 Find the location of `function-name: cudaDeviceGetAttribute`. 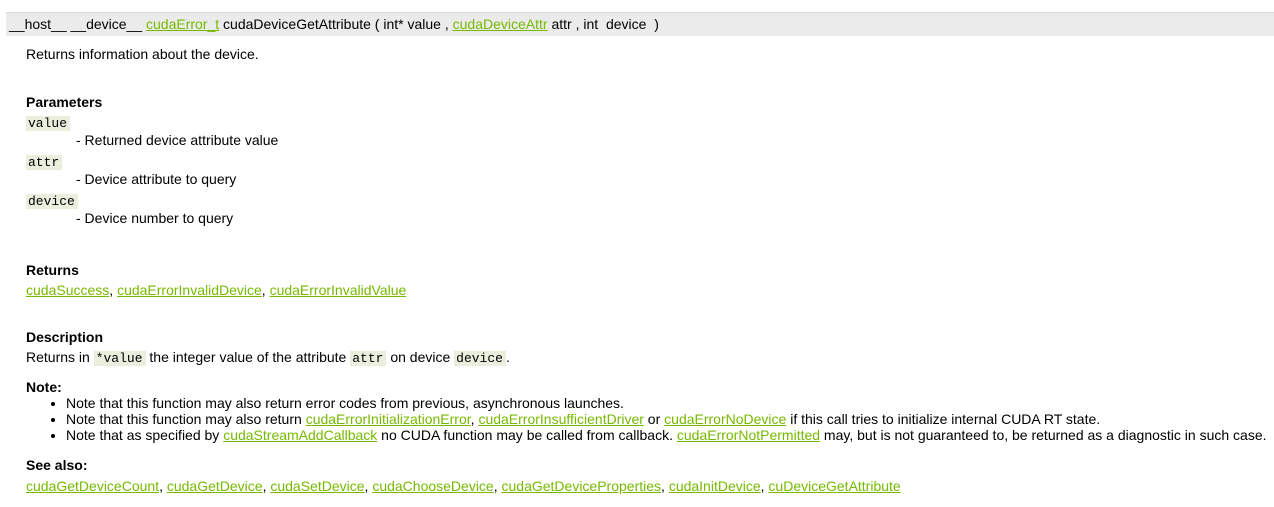

function-name: cudaDeviceGetAttribute is located at coordinates (297, 24).